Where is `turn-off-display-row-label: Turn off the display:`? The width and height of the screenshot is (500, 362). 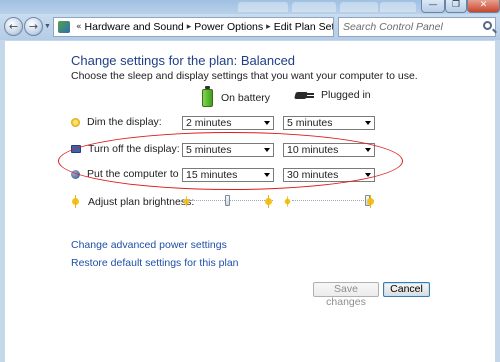
turn-off-display-row-label: Turn off the display: is located at coordinates (125, 149).